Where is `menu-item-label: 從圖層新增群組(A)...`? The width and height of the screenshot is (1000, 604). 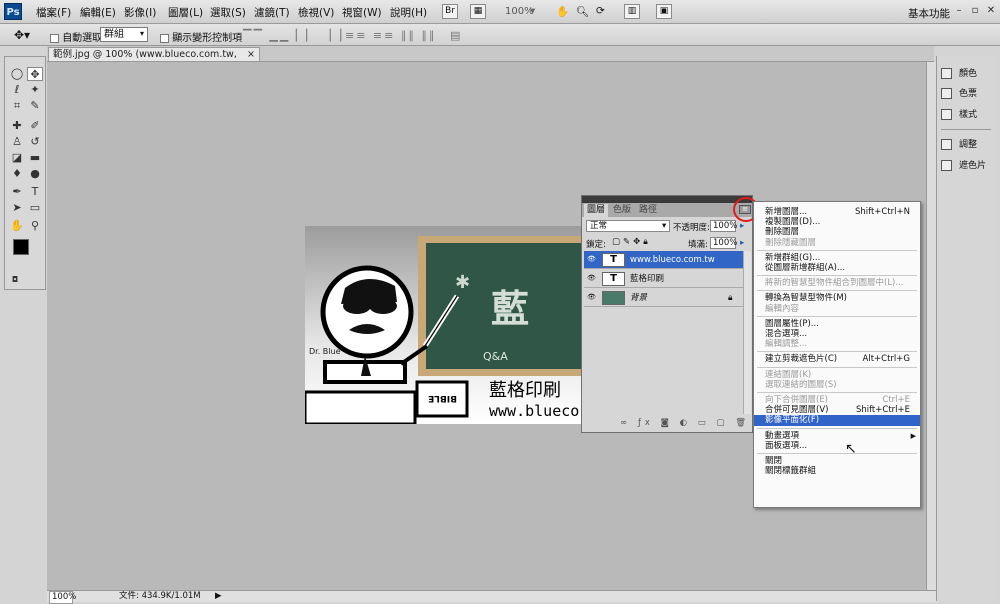 menu-item-label: 從圖層新增群組(A)... is located at coordinates (805, 268).